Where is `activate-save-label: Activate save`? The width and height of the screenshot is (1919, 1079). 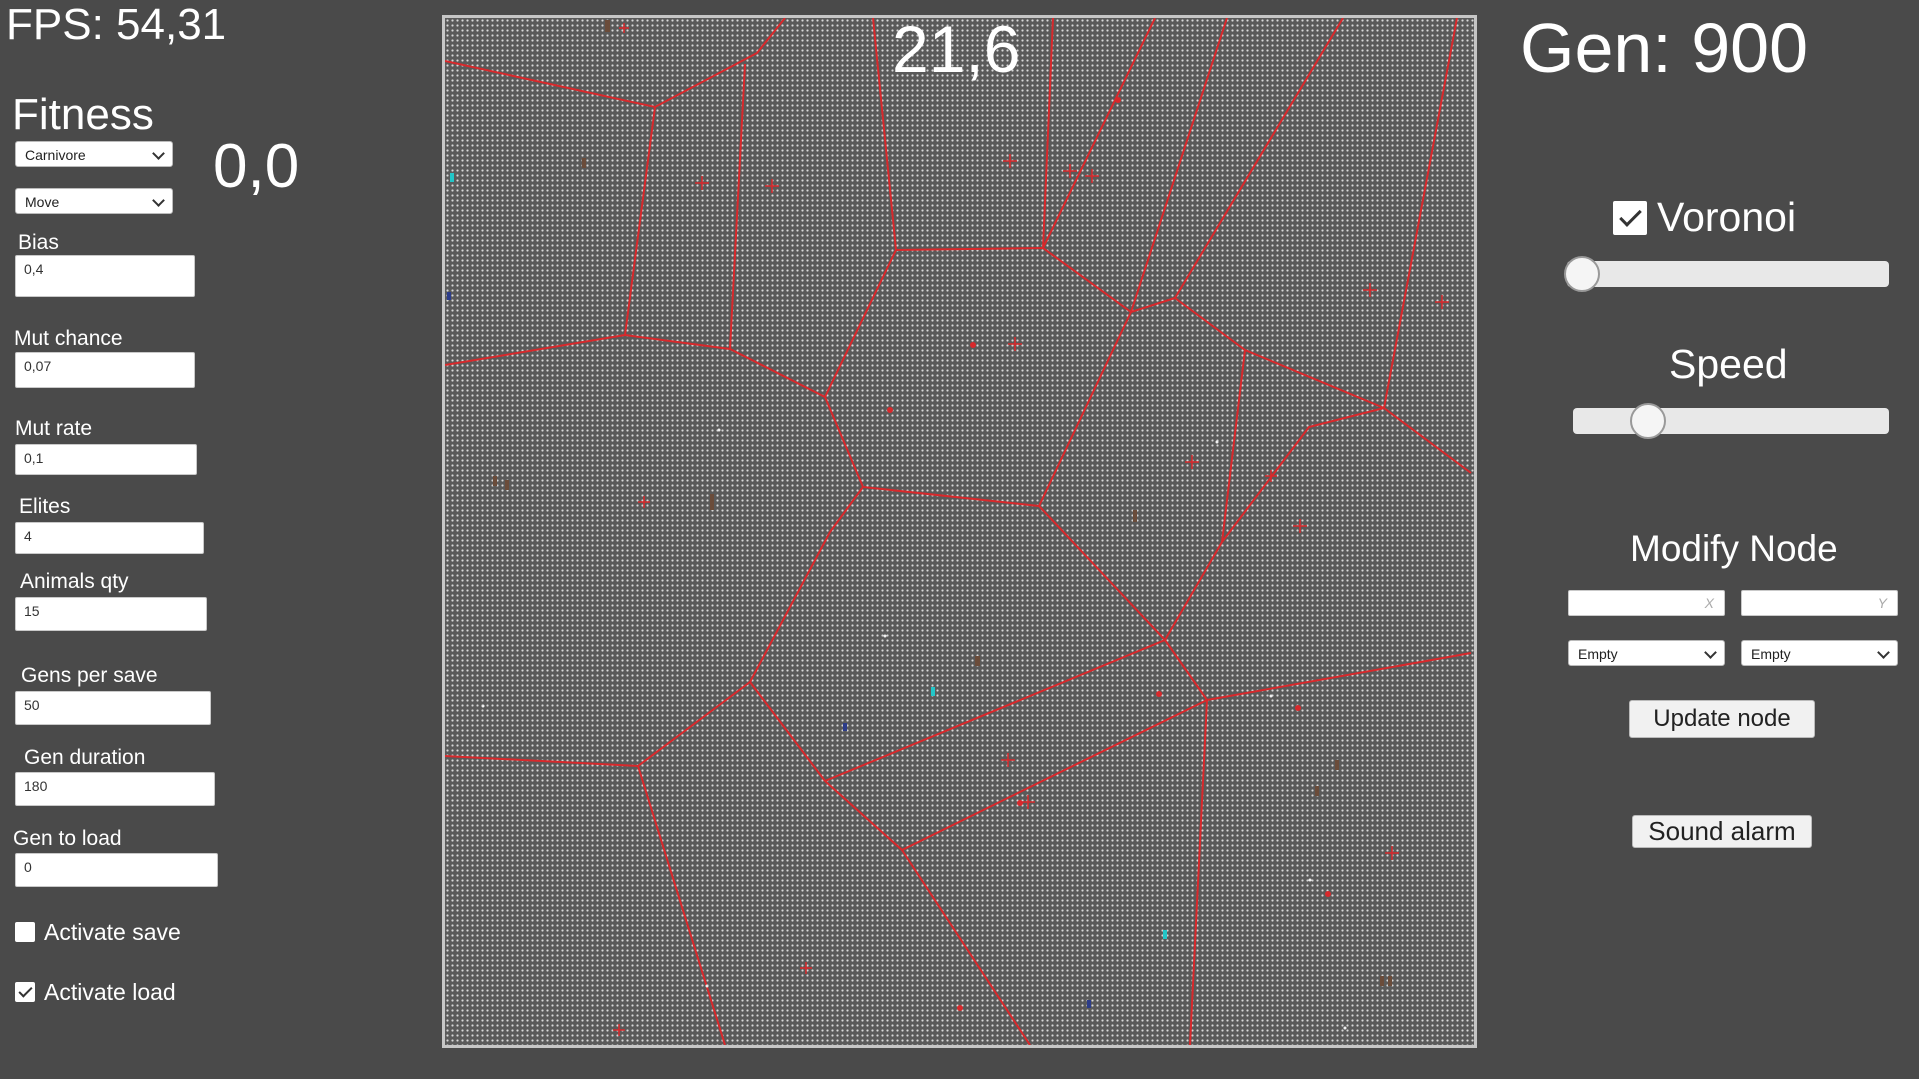
activate-save-label: Activate save is located at coordinates (112, 932).